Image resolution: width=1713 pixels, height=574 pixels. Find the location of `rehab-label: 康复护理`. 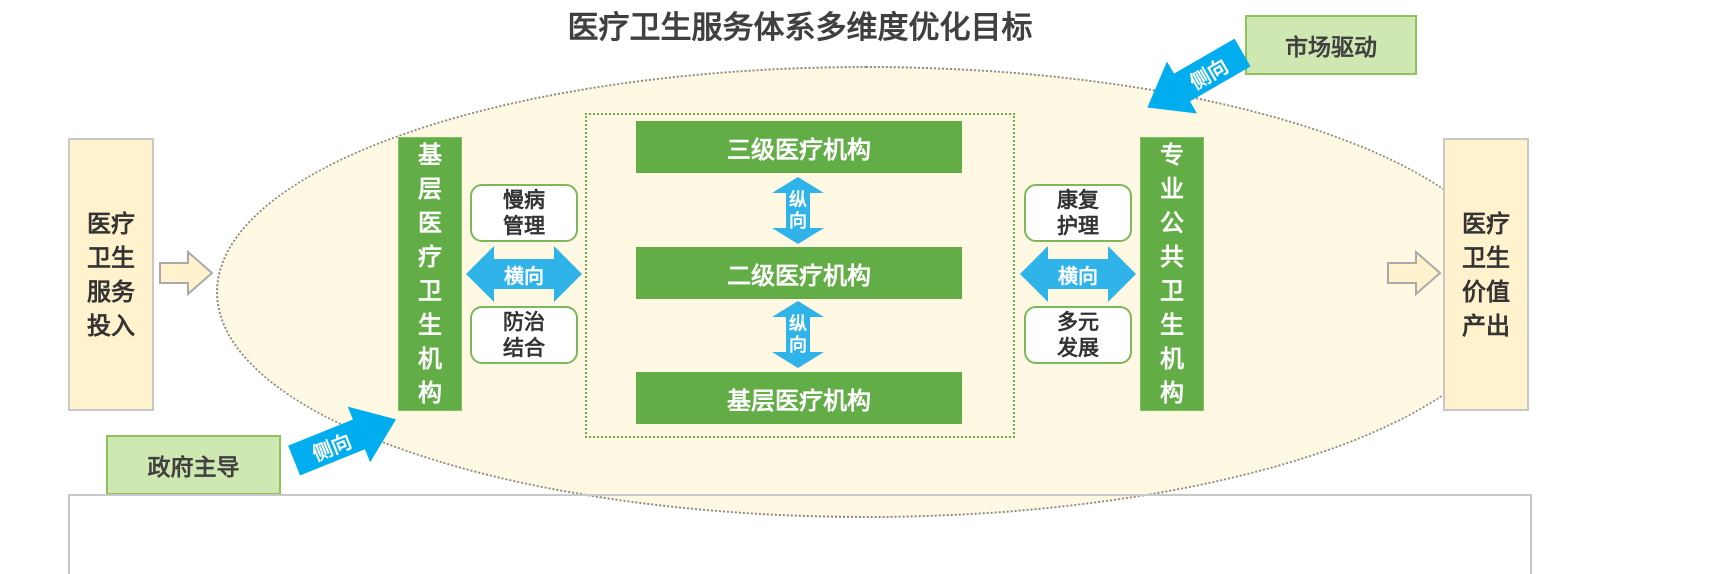

rehab-label: 康复护理 is located at coordinates (1078, 213).